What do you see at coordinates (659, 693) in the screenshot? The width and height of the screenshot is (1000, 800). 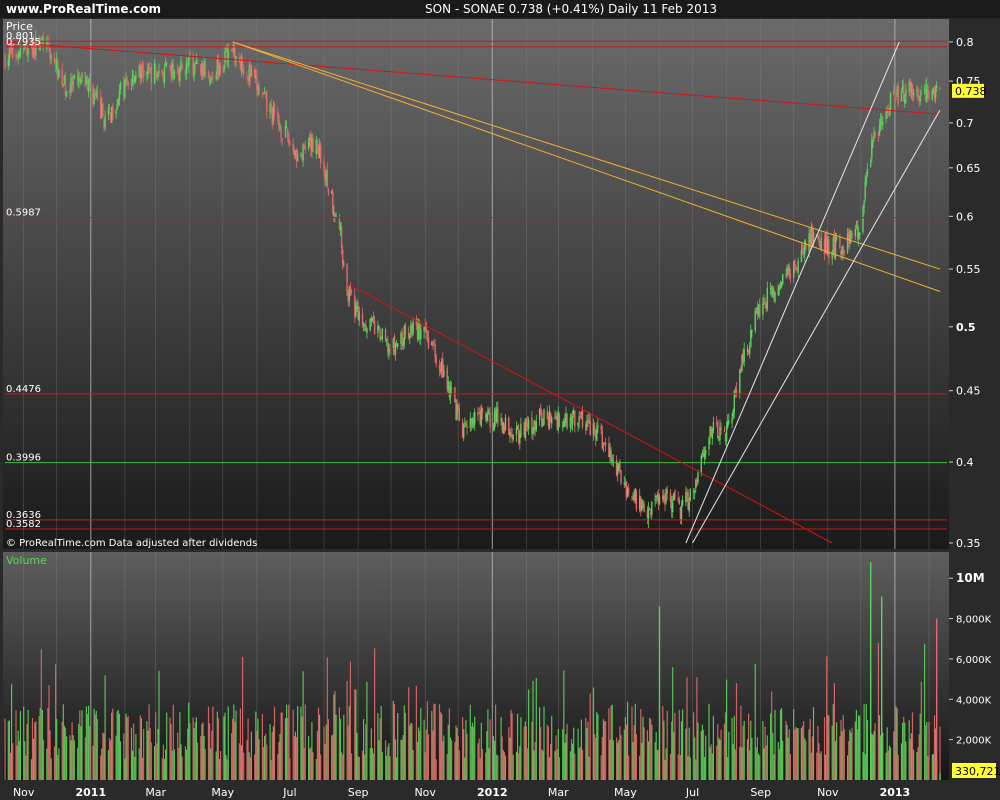 I see `volume-spike-bar` at bounding box center [659, 693].